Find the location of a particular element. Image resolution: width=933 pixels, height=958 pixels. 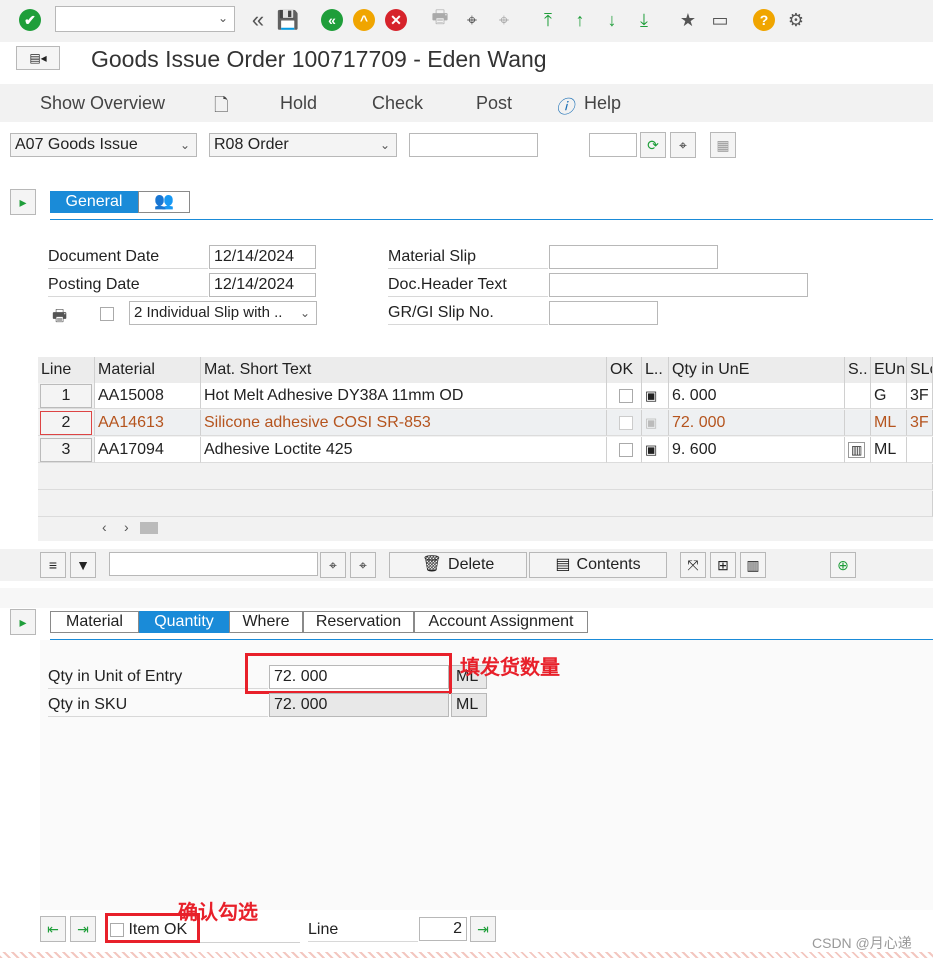

column-header-slo: SLo is located at coordinates (920, 370).